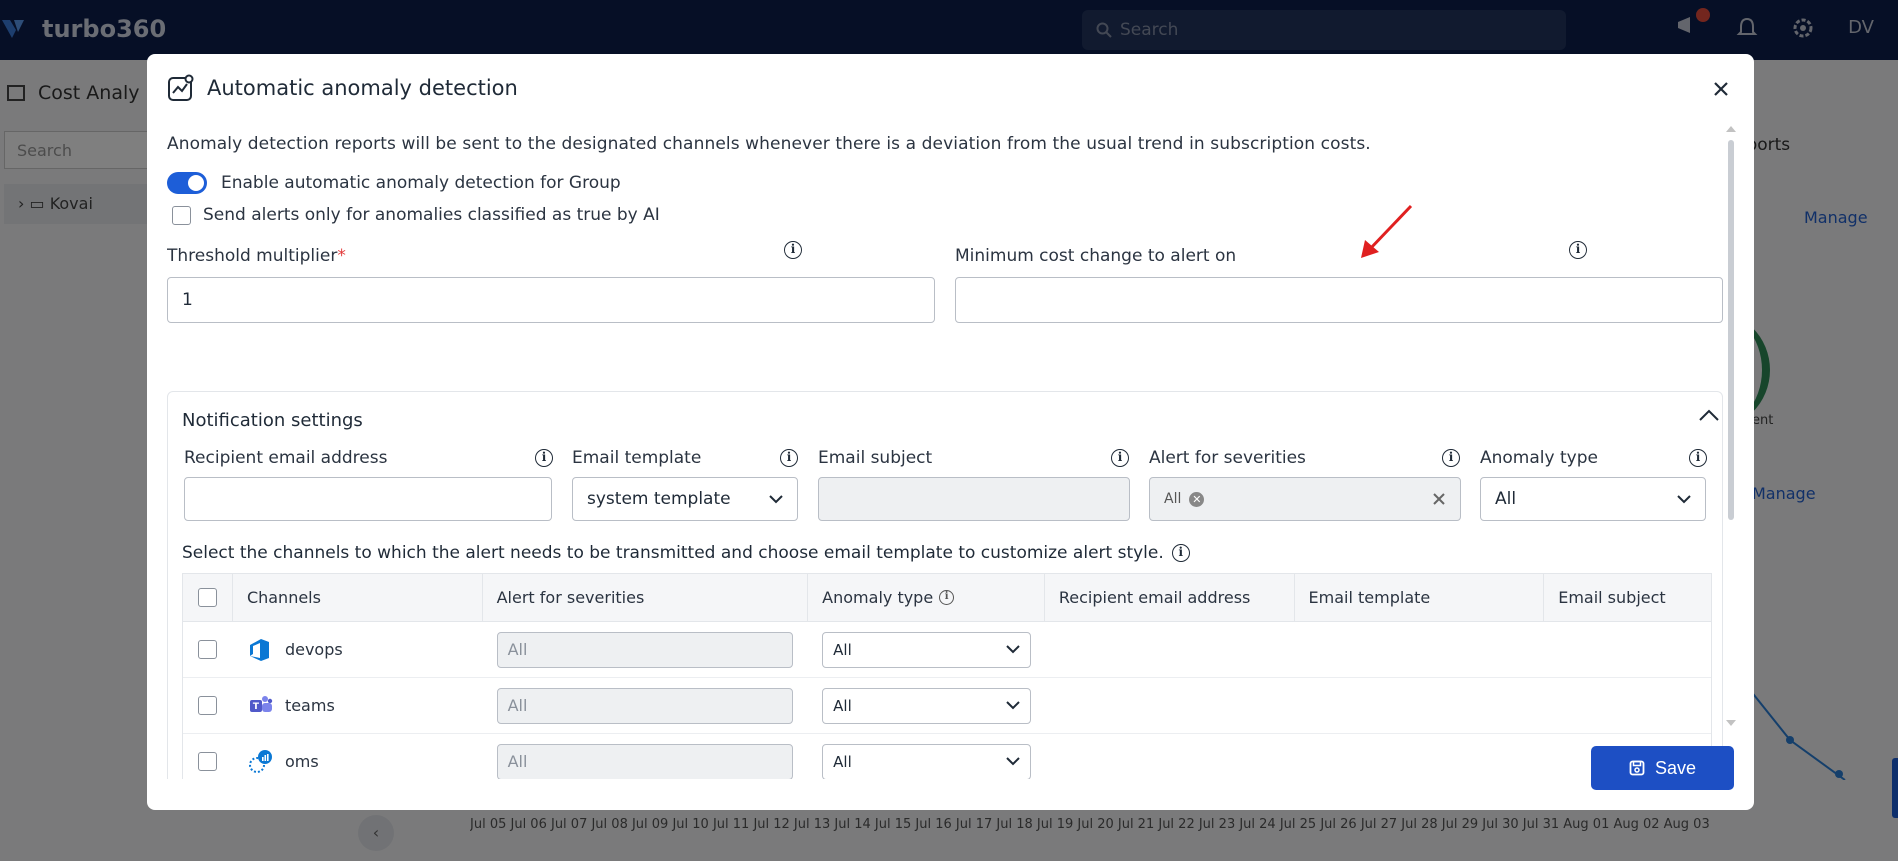 This screenshot has height=861, width=1898. I want to click on email-template-select: system template, so click(685, 499).